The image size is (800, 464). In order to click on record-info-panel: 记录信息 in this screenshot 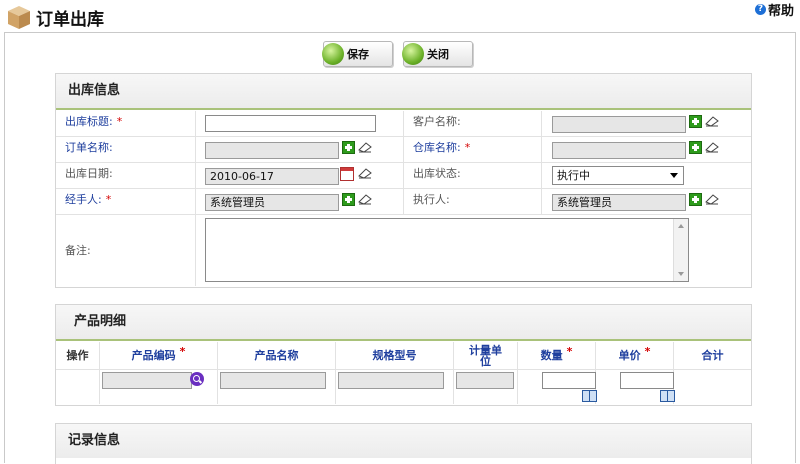, I will do `click(403, 443)`.